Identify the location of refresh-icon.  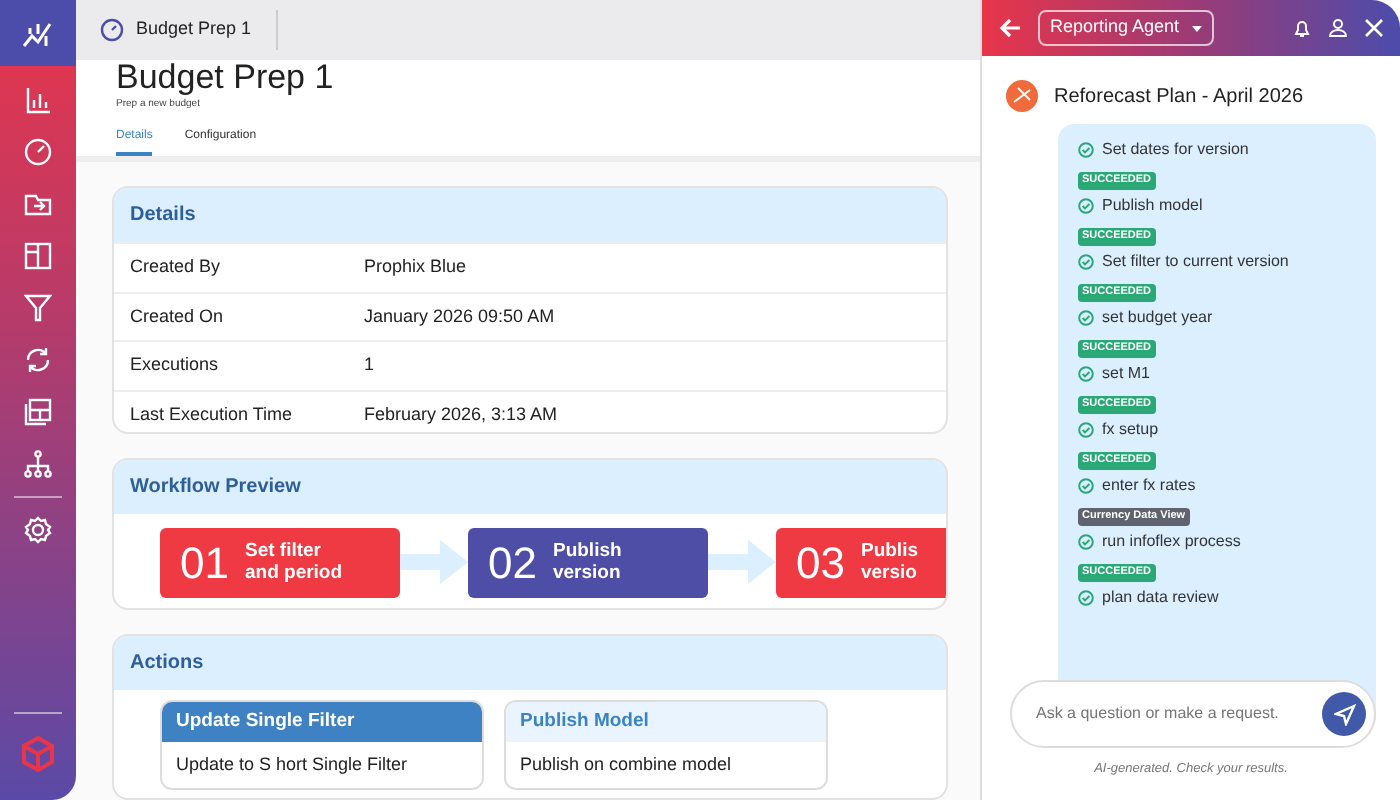
(38, 360).